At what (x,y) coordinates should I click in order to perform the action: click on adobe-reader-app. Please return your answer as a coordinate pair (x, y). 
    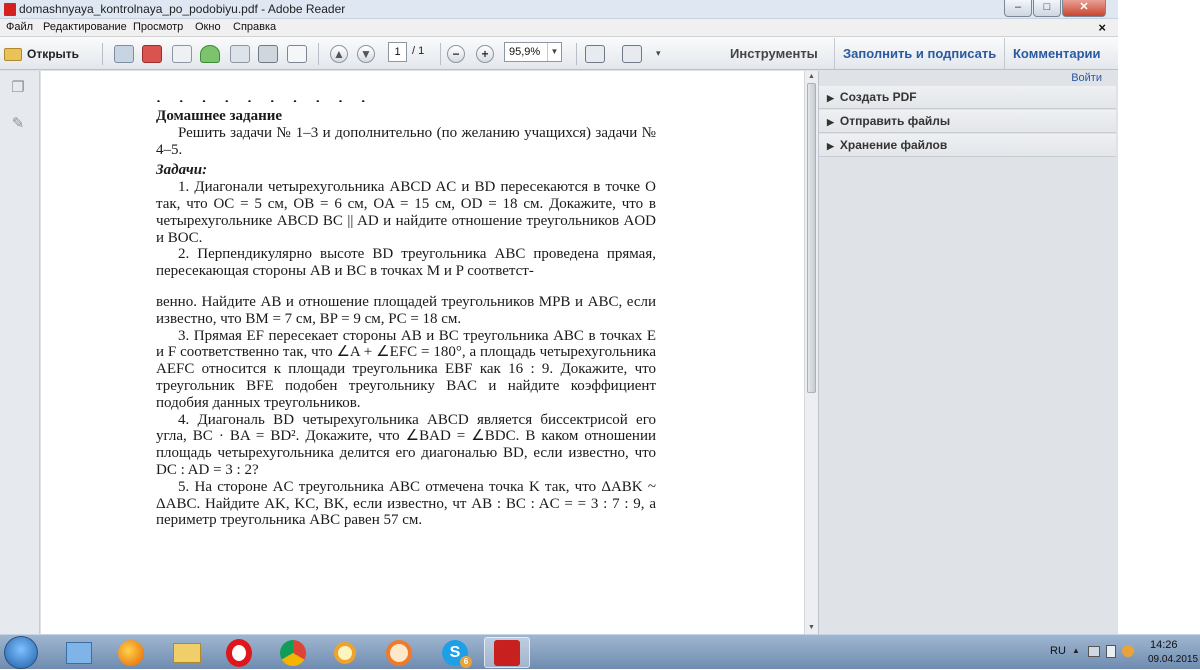
    Looking at the image, I should click on (507, 652).